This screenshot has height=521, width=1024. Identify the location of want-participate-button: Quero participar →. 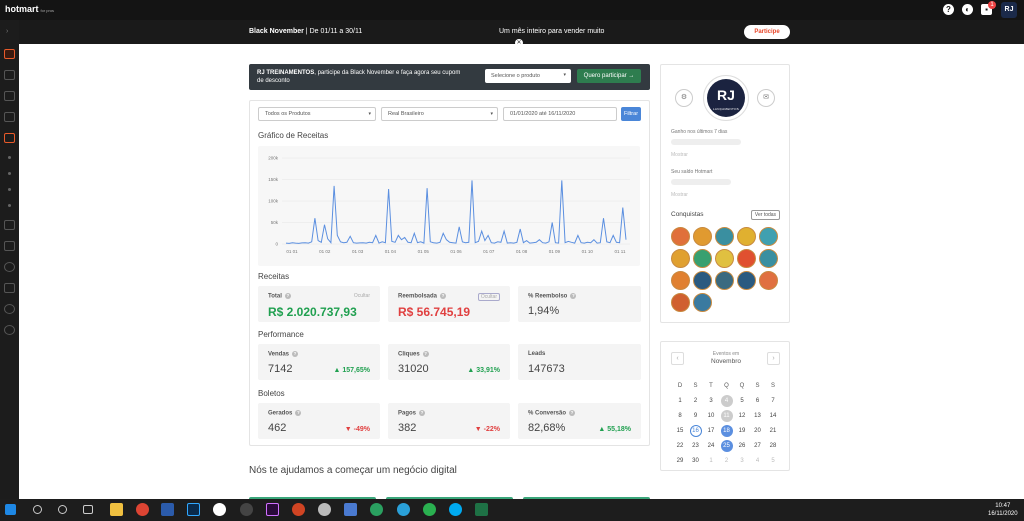
(609, 76).